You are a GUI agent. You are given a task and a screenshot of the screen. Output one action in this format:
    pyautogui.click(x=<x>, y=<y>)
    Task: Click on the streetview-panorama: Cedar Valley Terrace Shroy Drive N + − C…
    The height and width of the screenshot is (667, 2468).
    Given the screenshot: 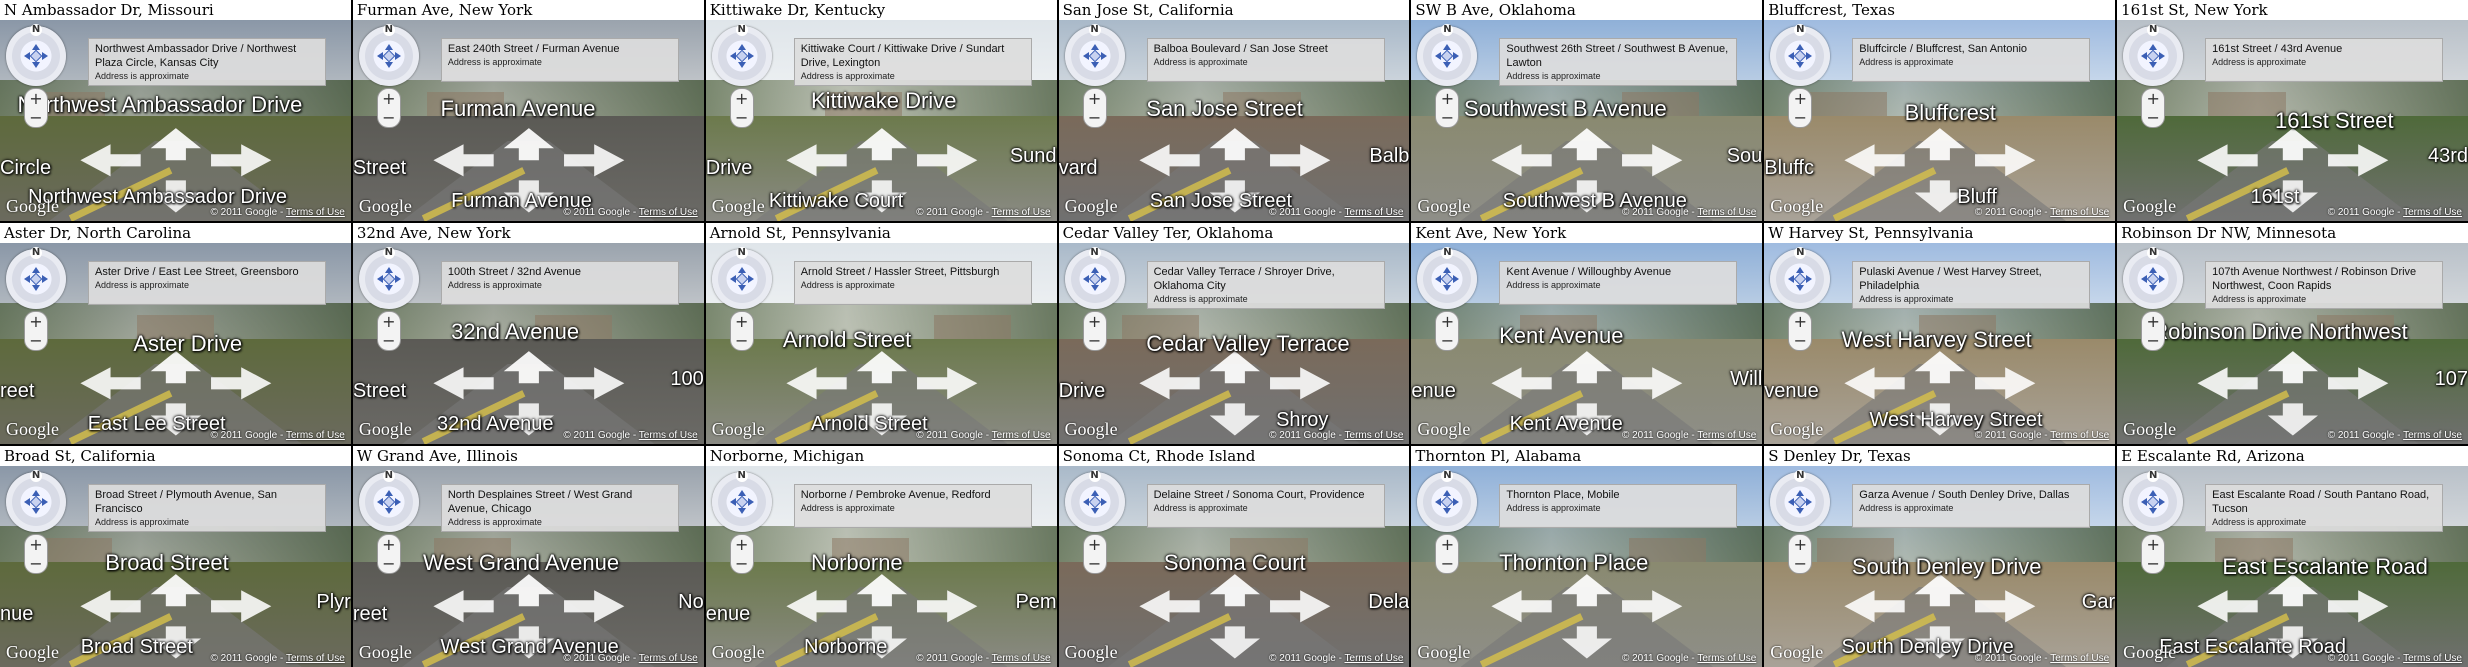 What is the action you would take?
    pyautogui.click(x=1234, y=343)
    